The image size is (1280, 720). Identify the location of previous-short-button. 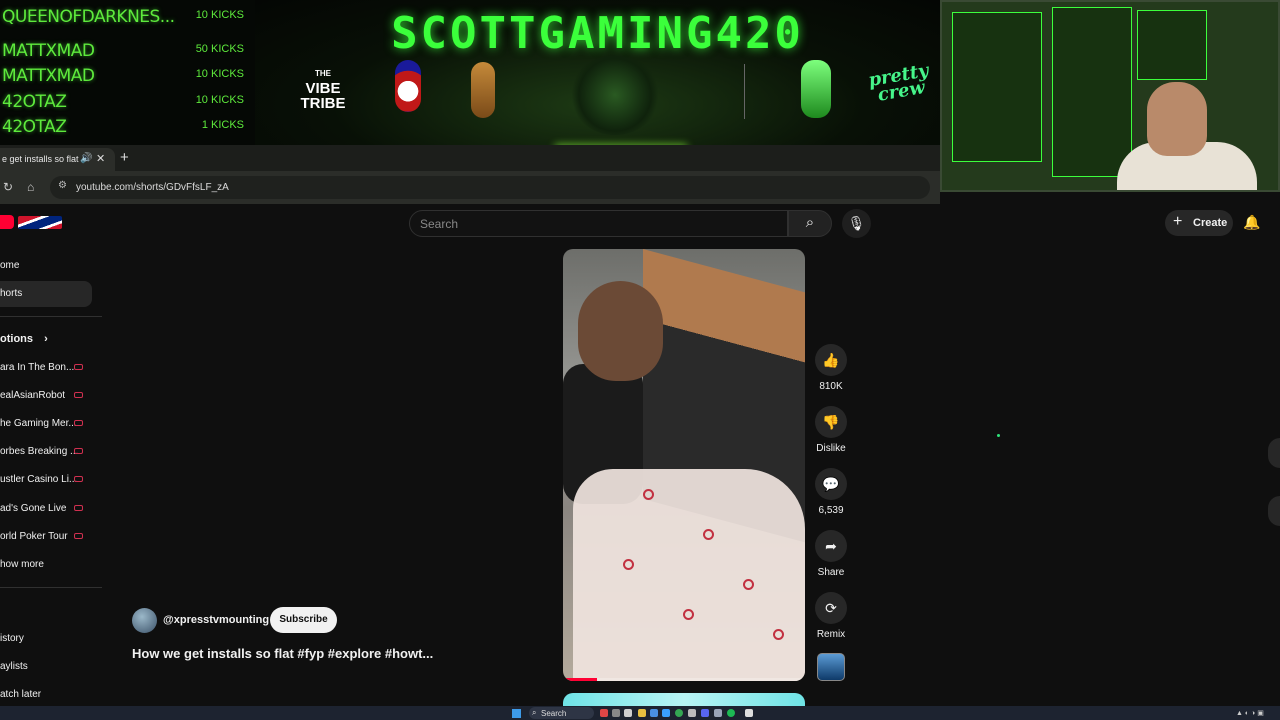
(1274, 453).